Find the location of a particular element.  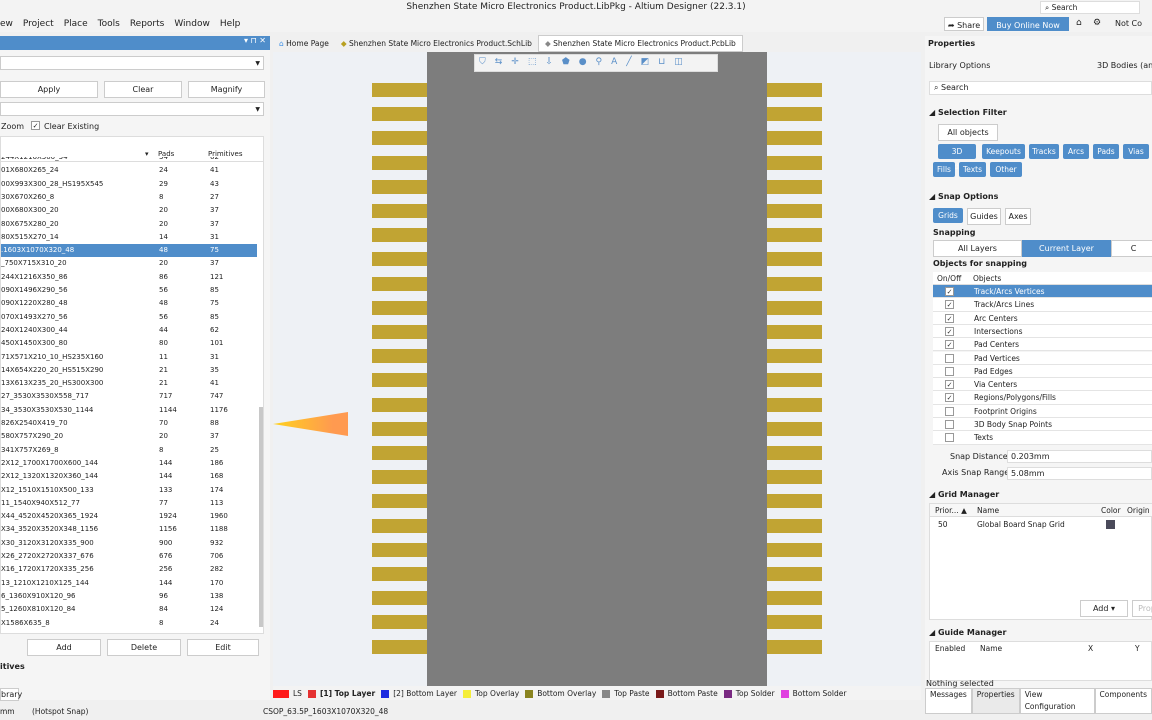

close-icon: ▾ ⊓ ✕ is located at coordinates (255, 40).